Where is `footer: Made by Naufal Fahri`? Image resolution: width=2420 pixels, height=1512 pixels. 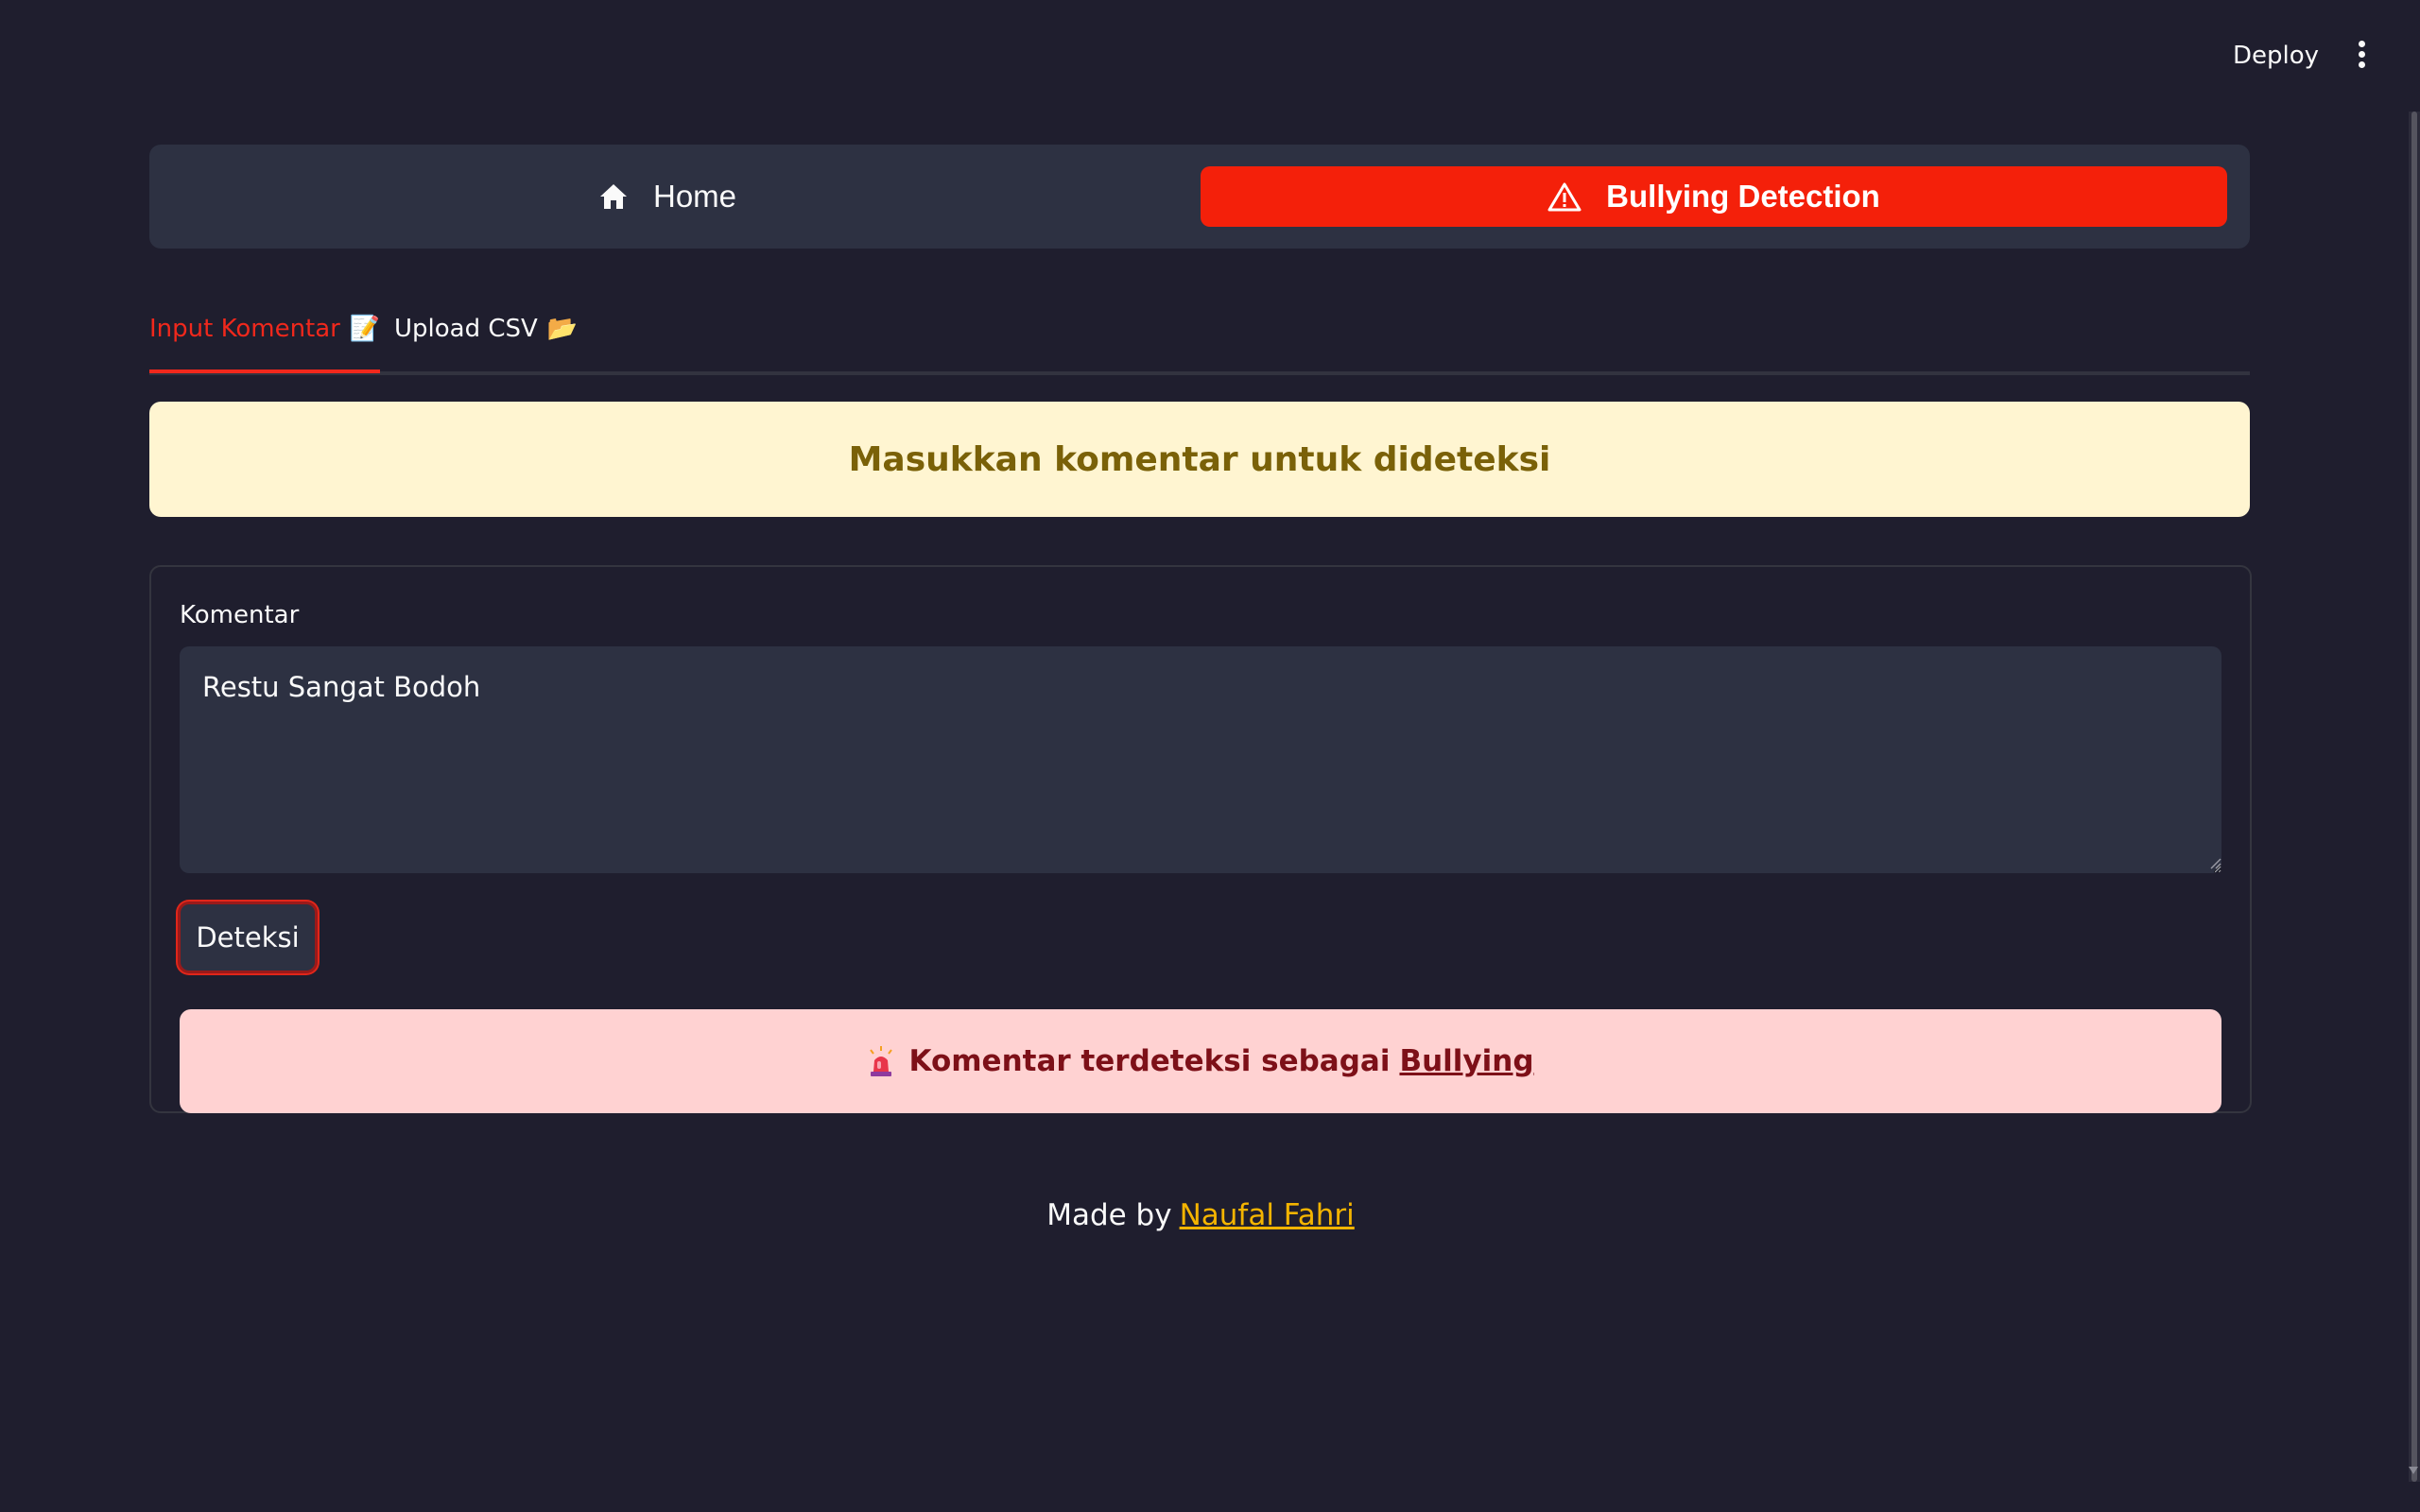 footer: Made by Naufal Fahri is located at coordinates (1200, 1215).